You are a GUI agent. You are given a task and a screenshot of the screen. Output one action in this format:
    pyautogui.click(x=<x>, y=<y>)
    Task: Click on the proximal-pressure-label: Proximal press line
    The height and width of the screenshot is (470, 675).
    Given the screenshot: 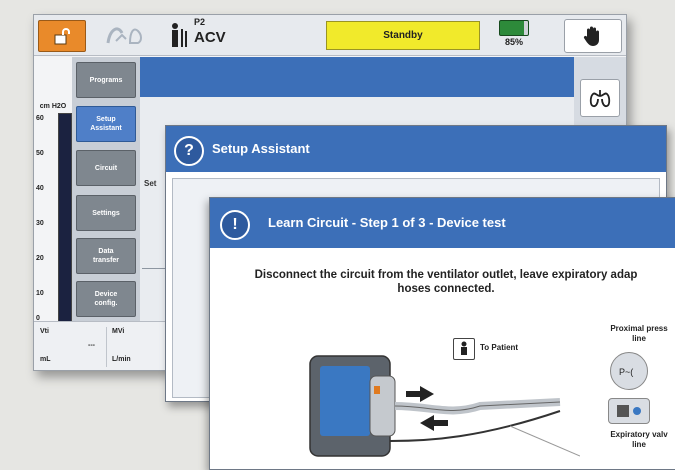 What is the action you would take?
    pyautogui.click(x=639, y=333)
    